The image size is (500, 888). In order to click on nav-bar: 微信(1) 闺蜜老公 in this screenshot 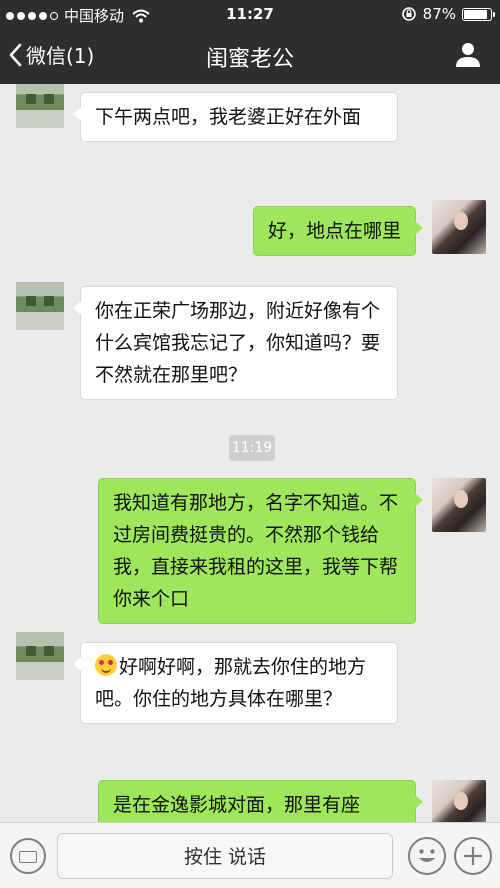, I will do `click(250, 56)`.